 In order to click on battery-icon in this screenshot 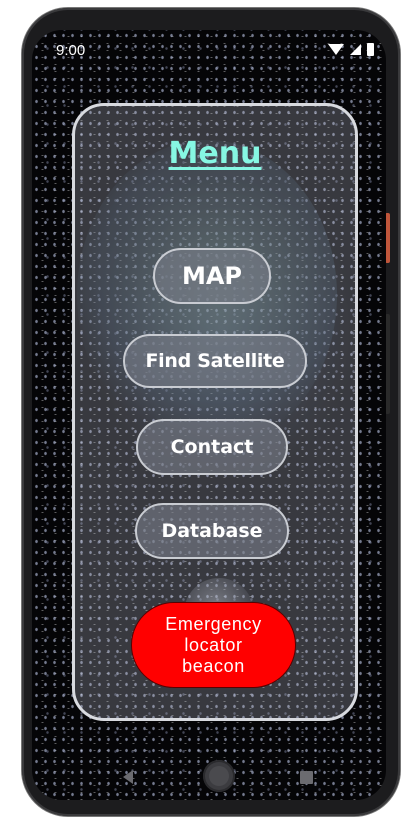, I will do `click(370, 49)`.